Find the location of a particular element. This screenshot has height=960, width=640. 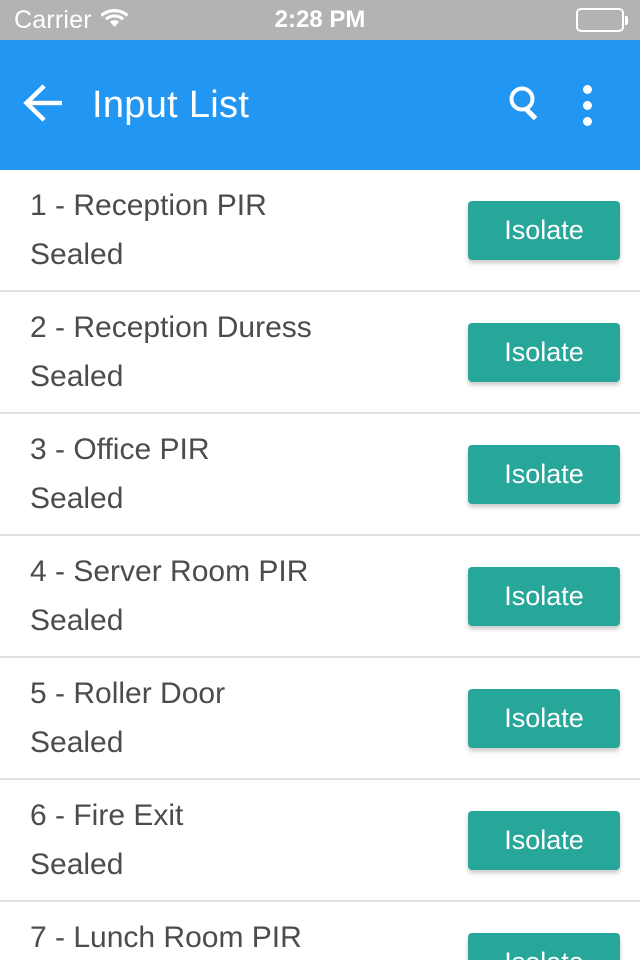

overflow-menu-button is located at coordinates (587, 105).